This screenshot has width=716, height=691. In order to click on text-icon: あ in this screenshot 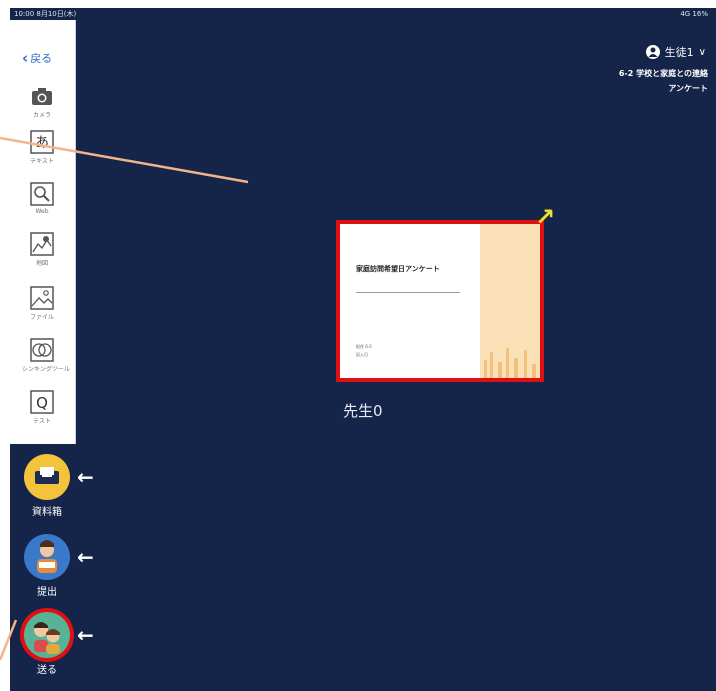, I will do `click(42, 142)`.